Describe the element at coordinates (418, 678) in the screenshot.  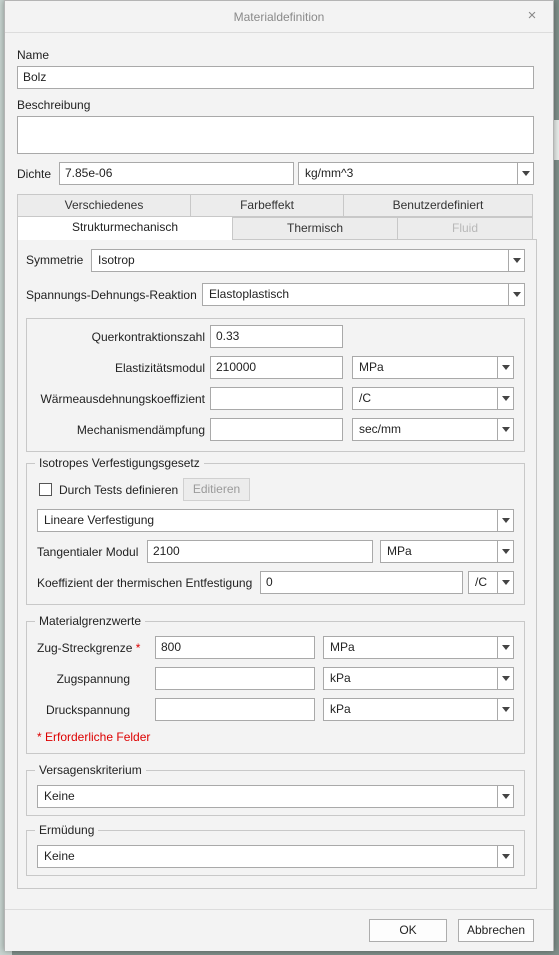
I see `tensile-stress-unit-select: kPa` at that location.